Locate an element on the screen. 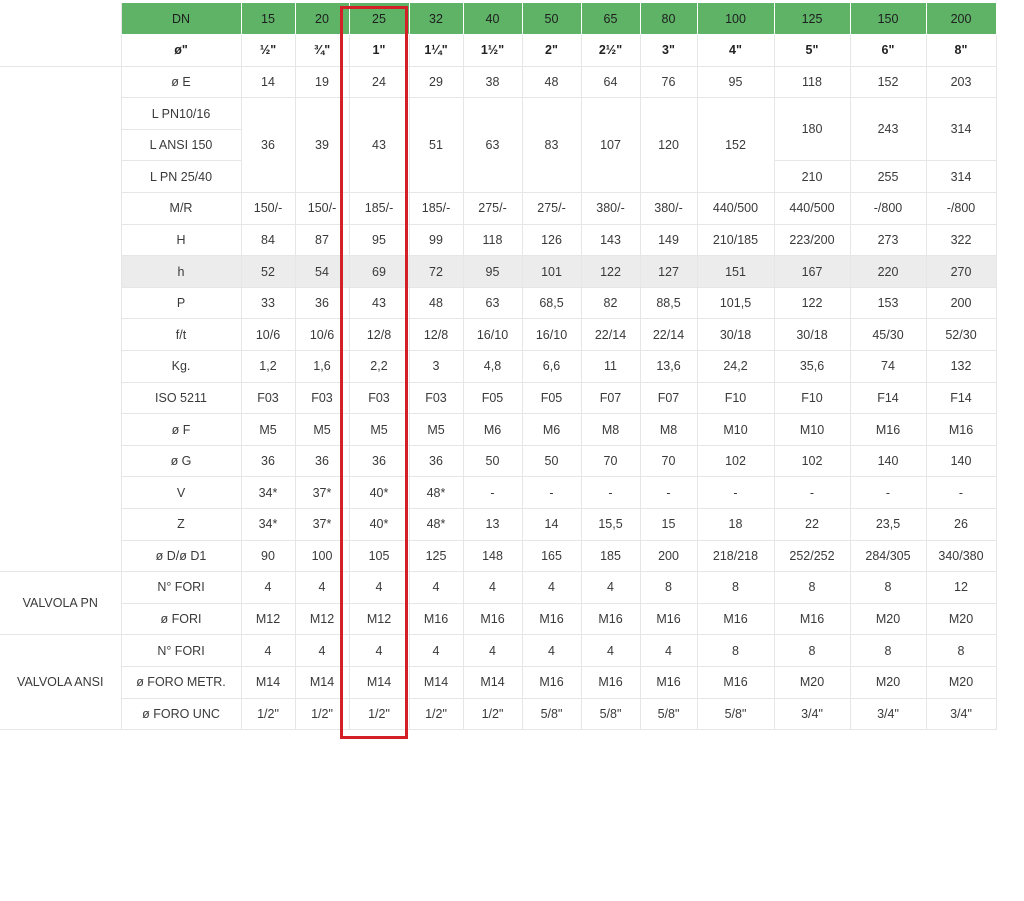 The image size is (1024, 901). row-label: V is located at coordinates (181, 492).